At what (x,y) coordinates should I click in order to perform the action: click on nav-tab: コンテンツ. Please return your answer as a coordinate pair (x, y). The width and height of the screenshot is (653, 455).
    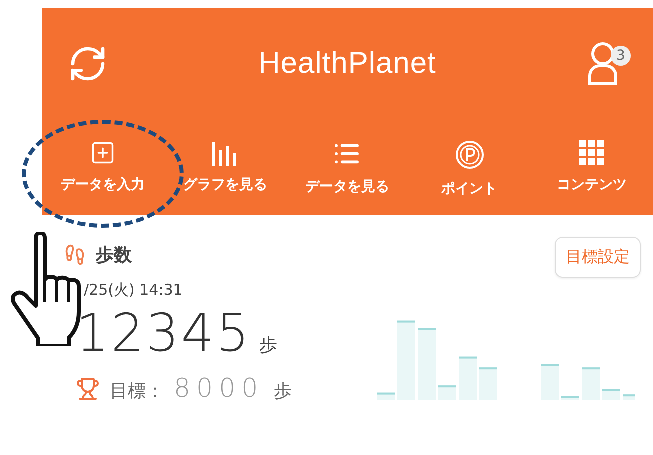
    Looking at the image, I should click on (591, 167).